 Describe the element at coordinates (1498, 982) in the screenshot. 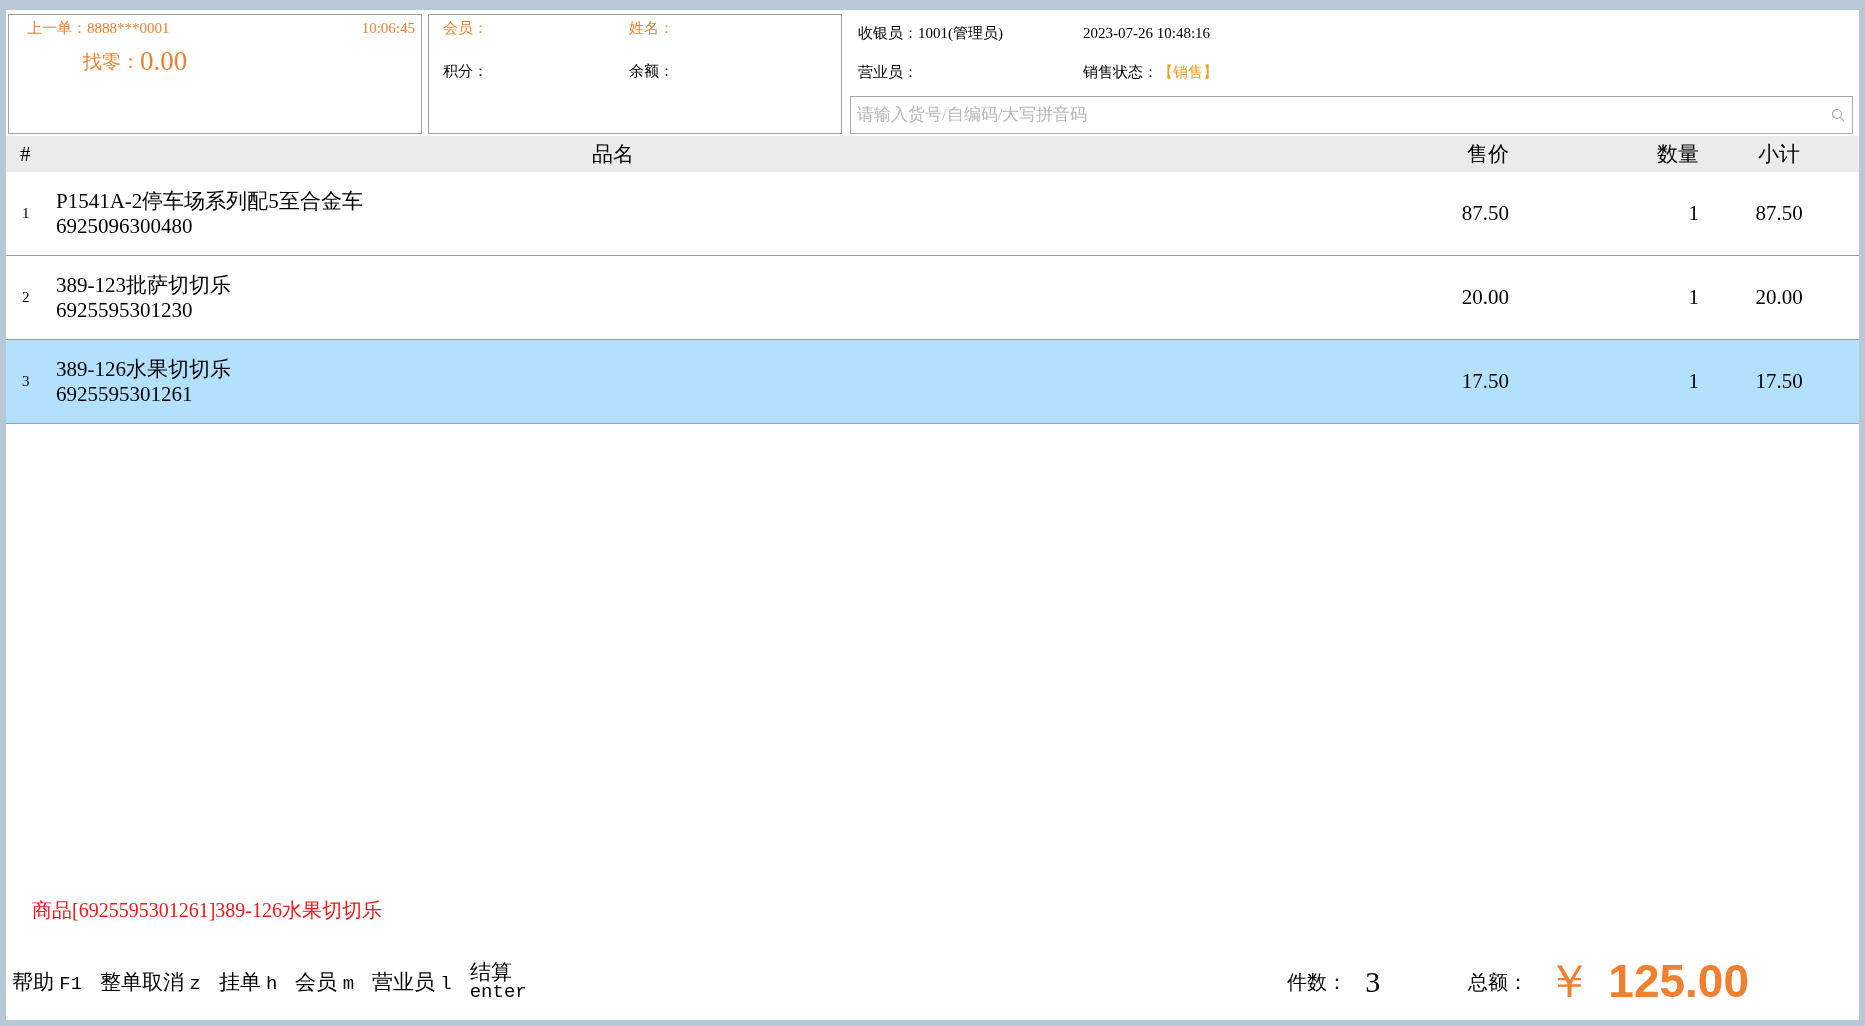

I see `total-label: 总额：` at that location.